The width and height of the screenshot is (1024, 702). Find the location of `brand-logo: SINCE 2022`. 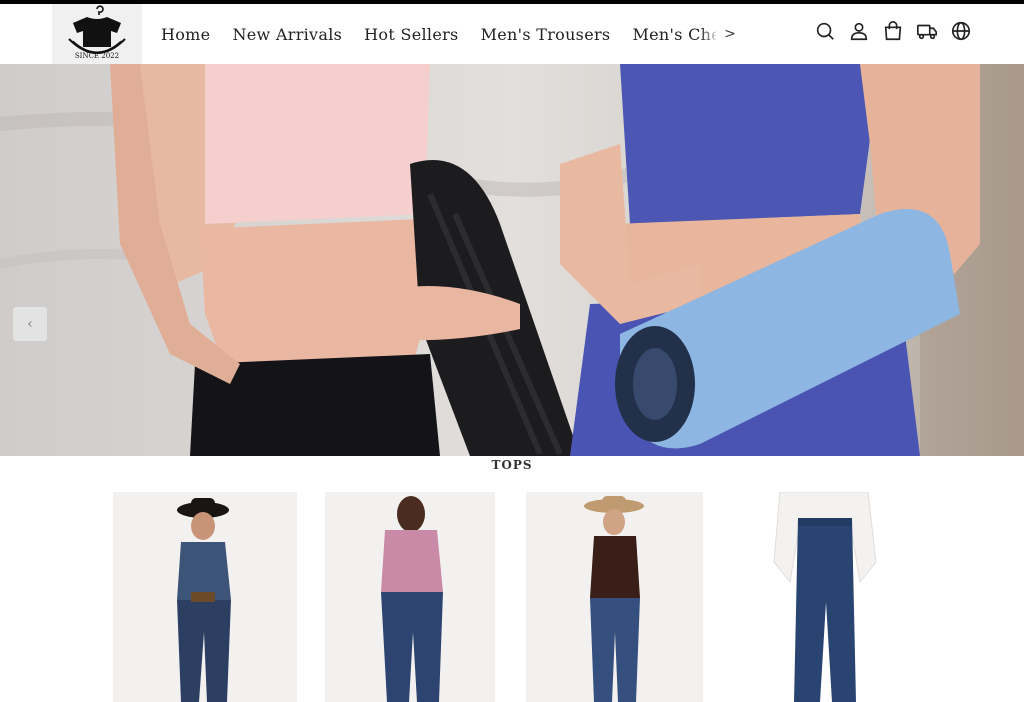

brand-logo: SINCE 2022 is located at coordinates (97, 34).